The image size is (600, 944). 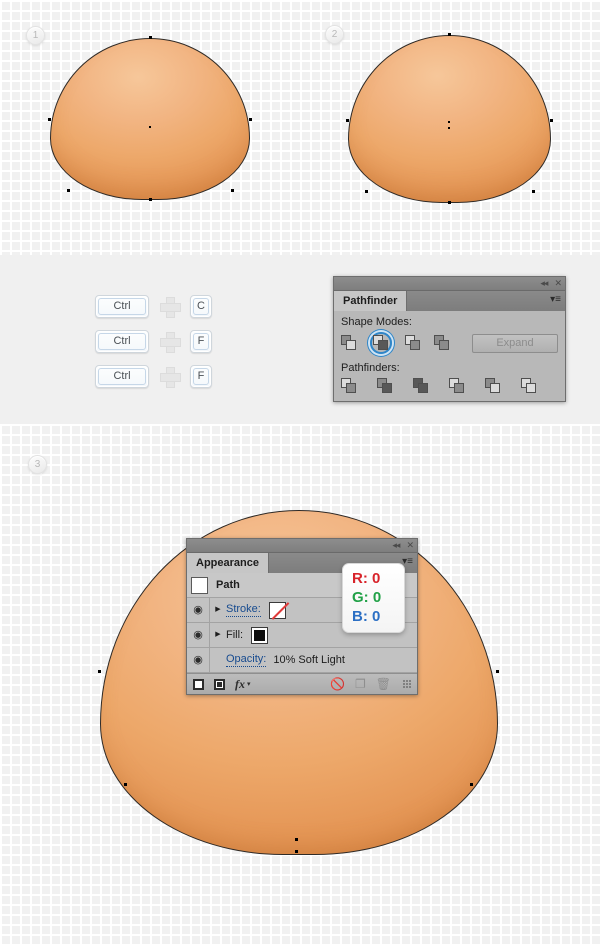 I want to click on merge-icon, so click(x=421, y=386).